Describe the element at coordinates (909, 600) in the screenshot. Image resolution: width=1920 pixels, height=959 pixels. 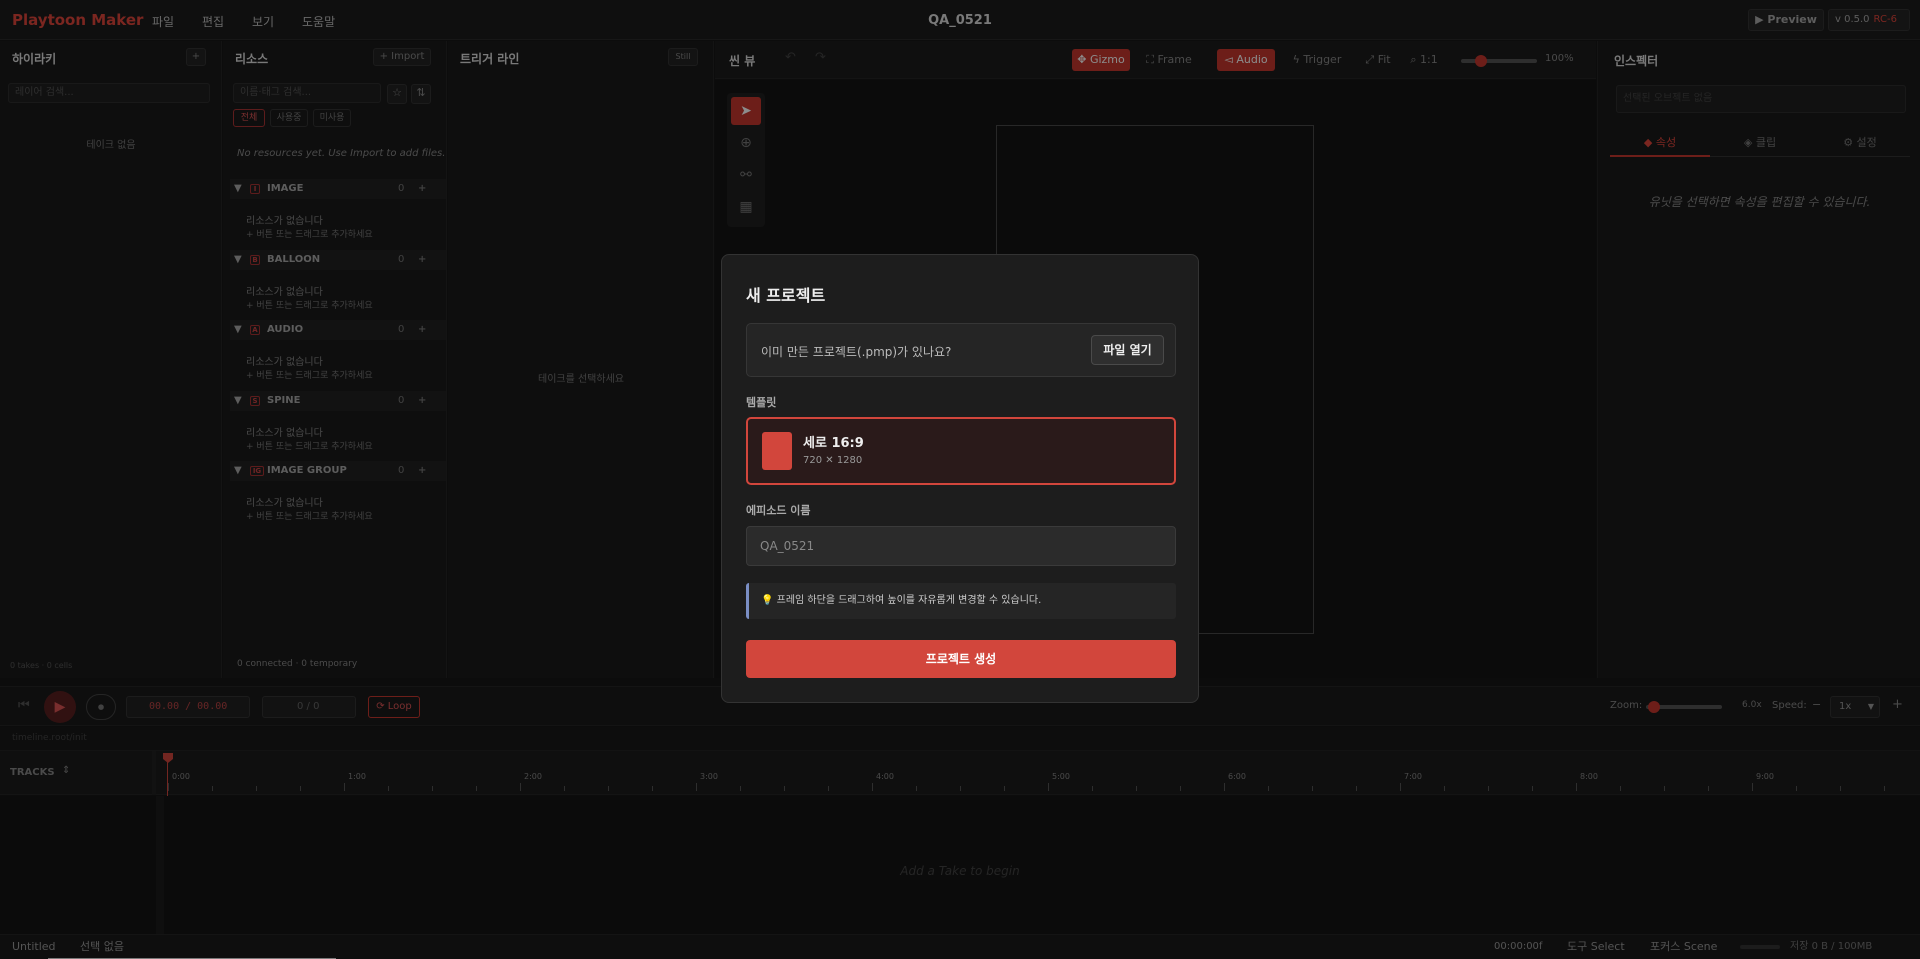
I see `tip-text: 프레임 하단을 드래그하여 높이를 자유롭게 변경할 수 있습니다.` at that location.